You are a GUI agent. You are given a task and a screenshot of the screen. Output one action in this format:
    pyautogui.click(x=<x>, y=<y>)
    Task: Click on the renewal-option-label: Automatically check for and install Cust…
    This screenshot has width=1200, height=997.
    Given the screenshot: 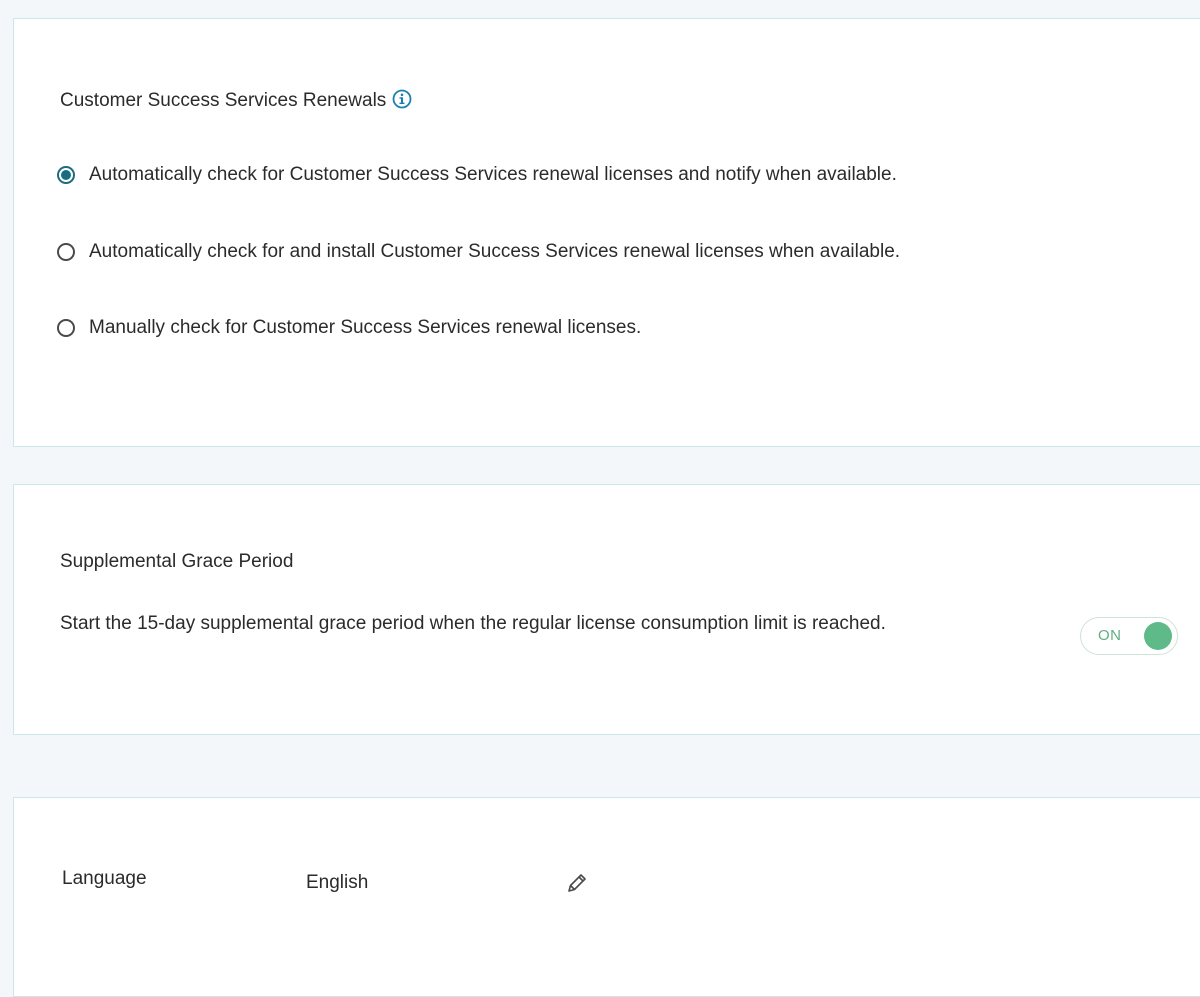 What is the action you would take?
    pyautogui.click(x=495, y=251)
    